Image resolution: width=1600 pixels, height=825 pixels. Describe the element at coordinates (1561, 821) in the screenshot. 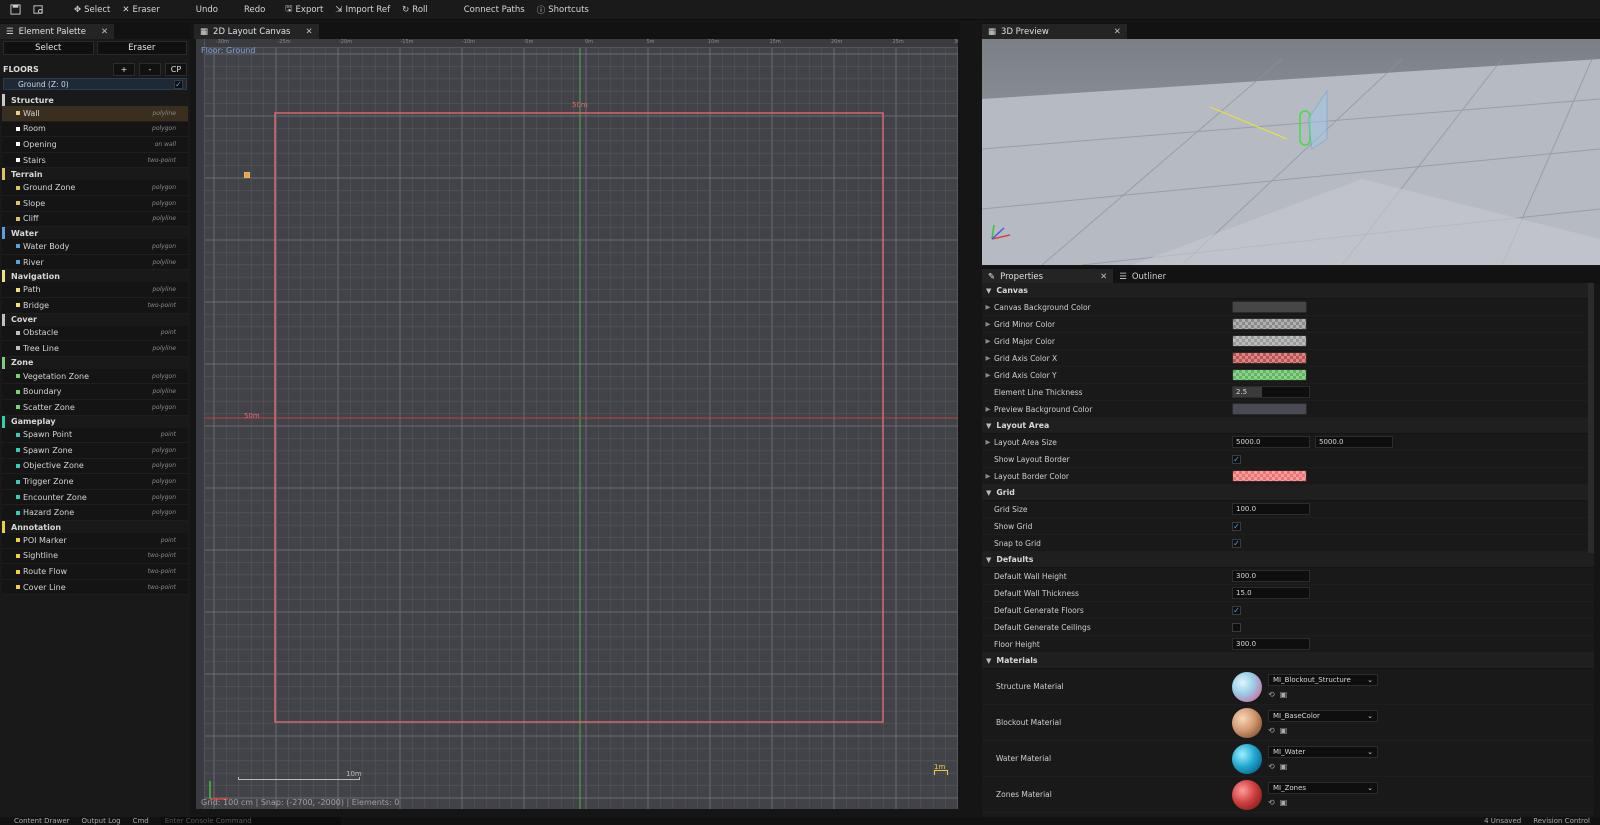

I see `revision-control-button: Revision Control` at that location.